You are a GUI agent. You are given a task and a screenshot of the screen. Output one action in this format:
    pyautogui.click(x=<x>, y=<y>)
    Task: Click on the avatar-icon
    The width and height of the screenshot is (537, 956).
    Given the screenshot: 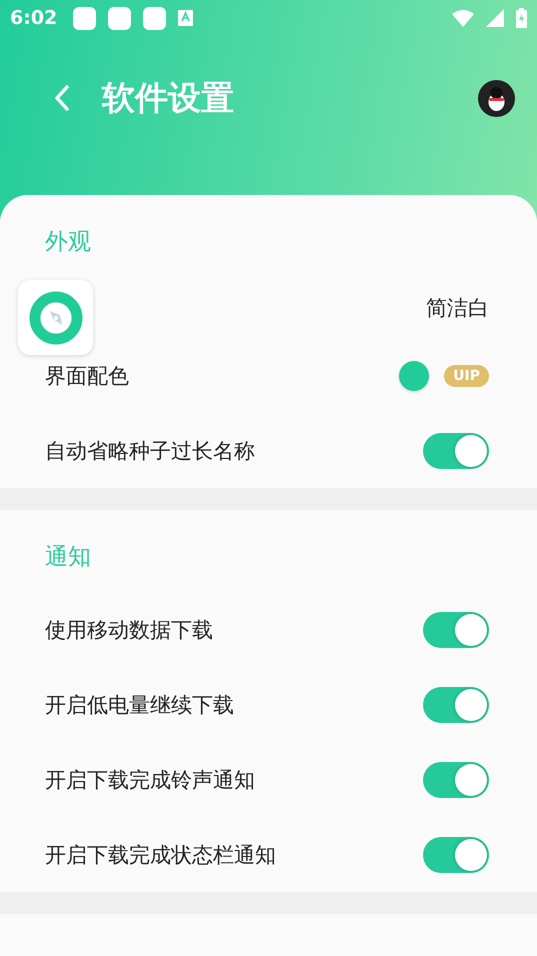 What is the action you would take?
    pyautogui.click(x=496, y=98)
    